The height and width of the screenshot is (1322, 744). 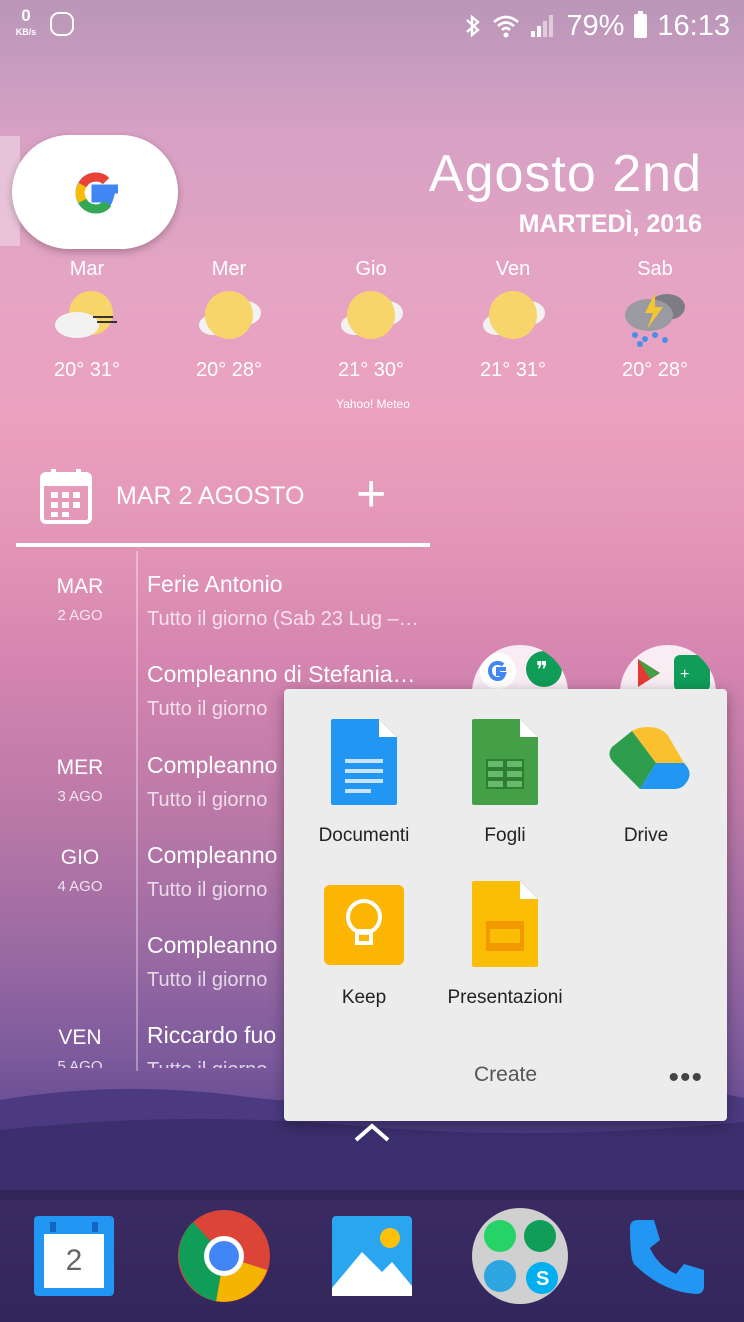 What do you see at coordinates (66, 496) in the screenshot?
I see `calendar-icon` at bounding box center [66, 496].